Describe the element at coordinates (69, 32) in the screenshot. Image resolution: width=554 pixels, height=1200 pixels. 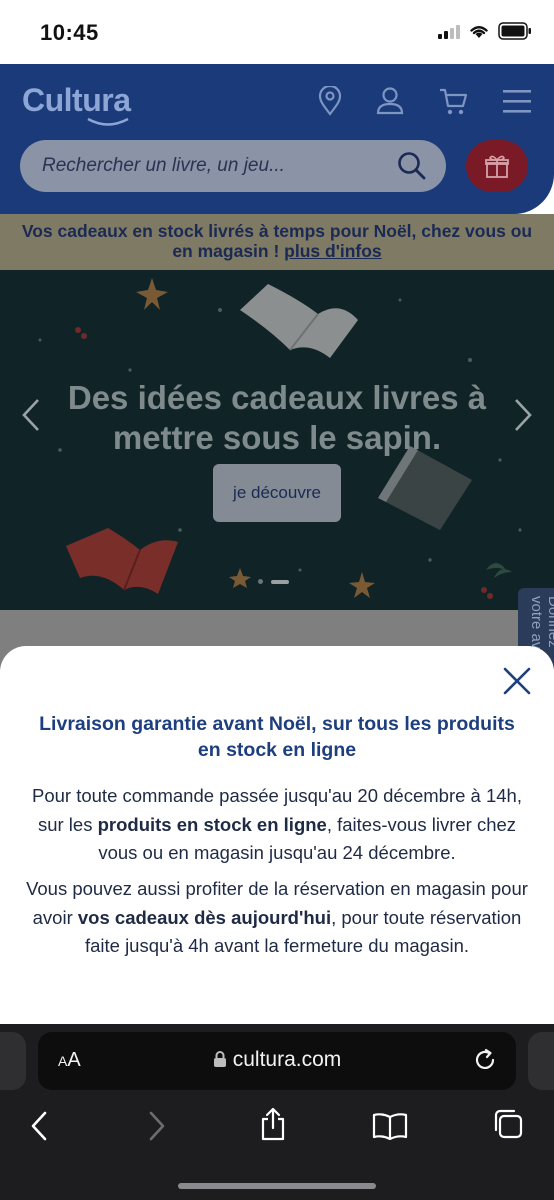
I see `status-time: 10:45` at that location.